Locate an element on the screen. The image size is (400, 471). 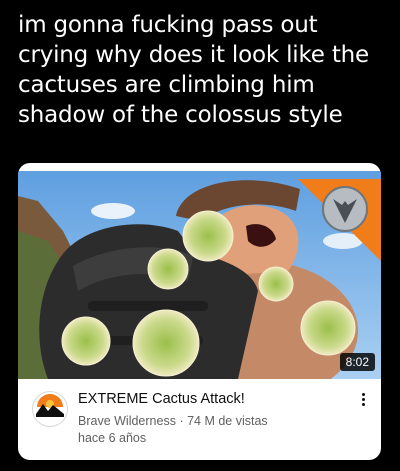
brave-wilderness-logo-icon is located at coordinates (50, 409).